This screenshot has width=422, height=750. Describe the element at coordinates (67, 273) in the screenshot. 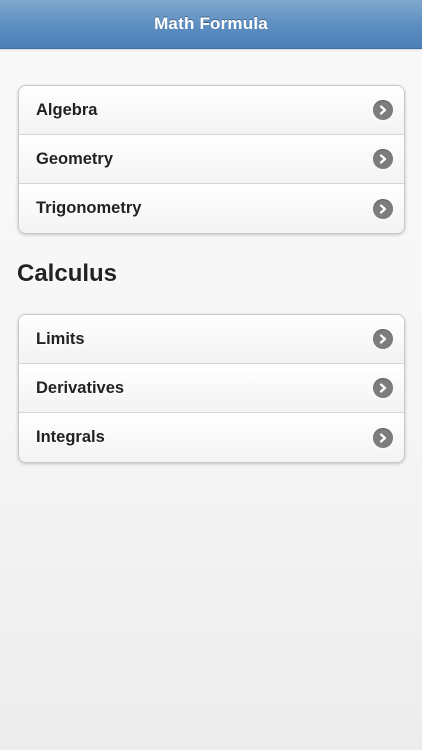

I see `section-heading-calculus: Calculus` at that location.